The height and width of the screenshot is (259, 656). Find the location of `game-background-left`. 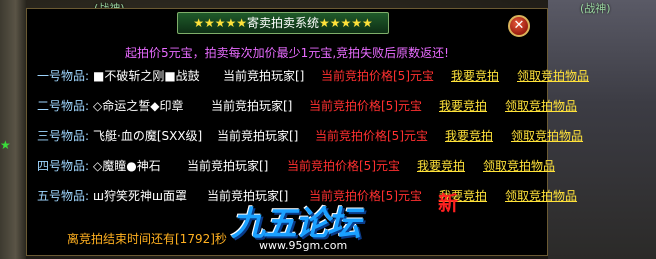

game-background-left is located at coordinates (13, 129).